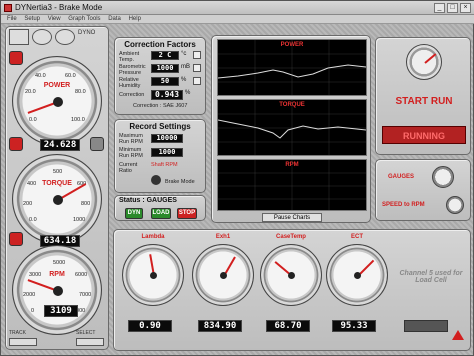 This screenshot has height=356, width=474. What do you see at coordinates (54, 19) in the screenshot?
I see `menu-view: View` at bounding box center [54, 19].